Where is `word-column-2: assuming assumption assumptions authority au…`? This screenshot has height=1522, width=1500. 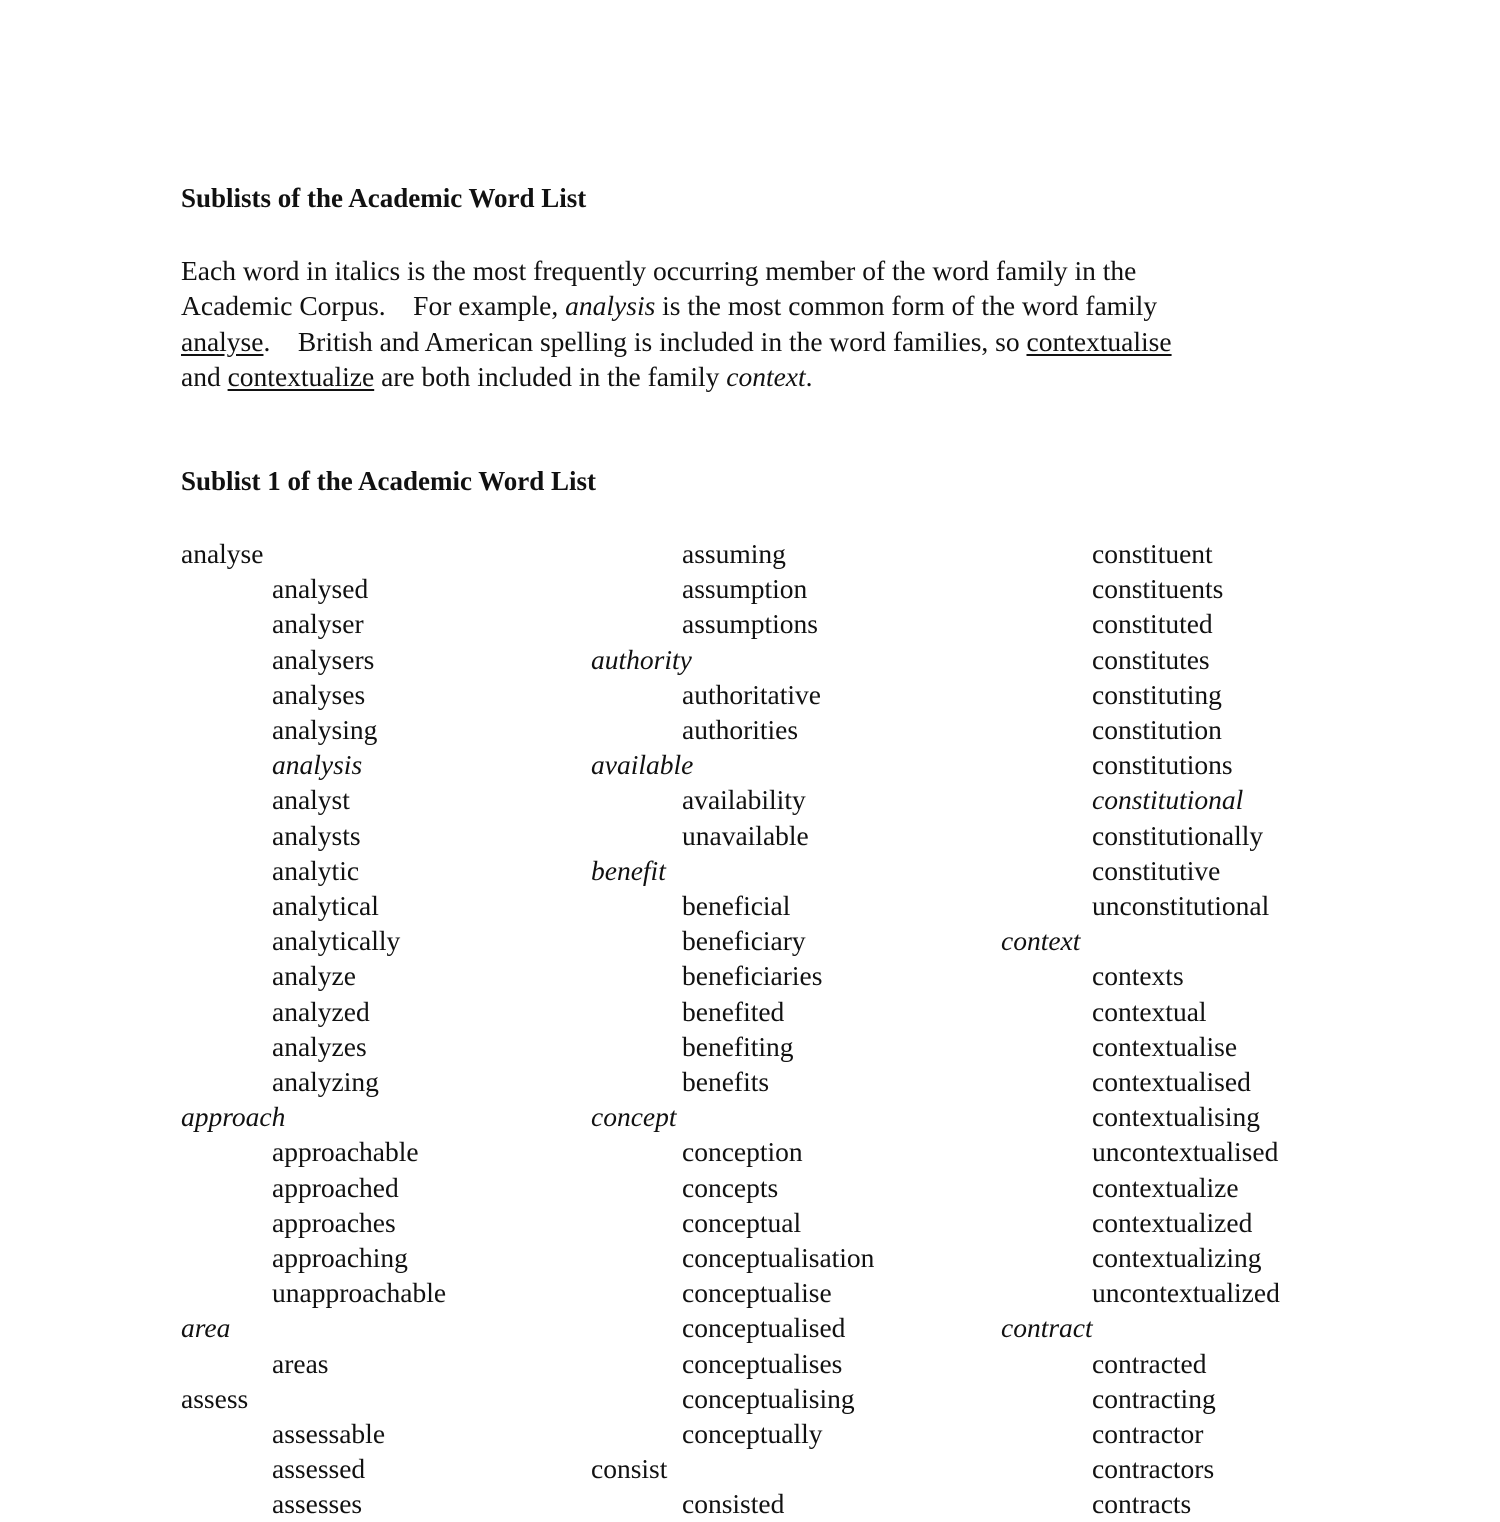
word-column-2: assuming assumption assumptions authority au… is located at coordinates (732, 1029).